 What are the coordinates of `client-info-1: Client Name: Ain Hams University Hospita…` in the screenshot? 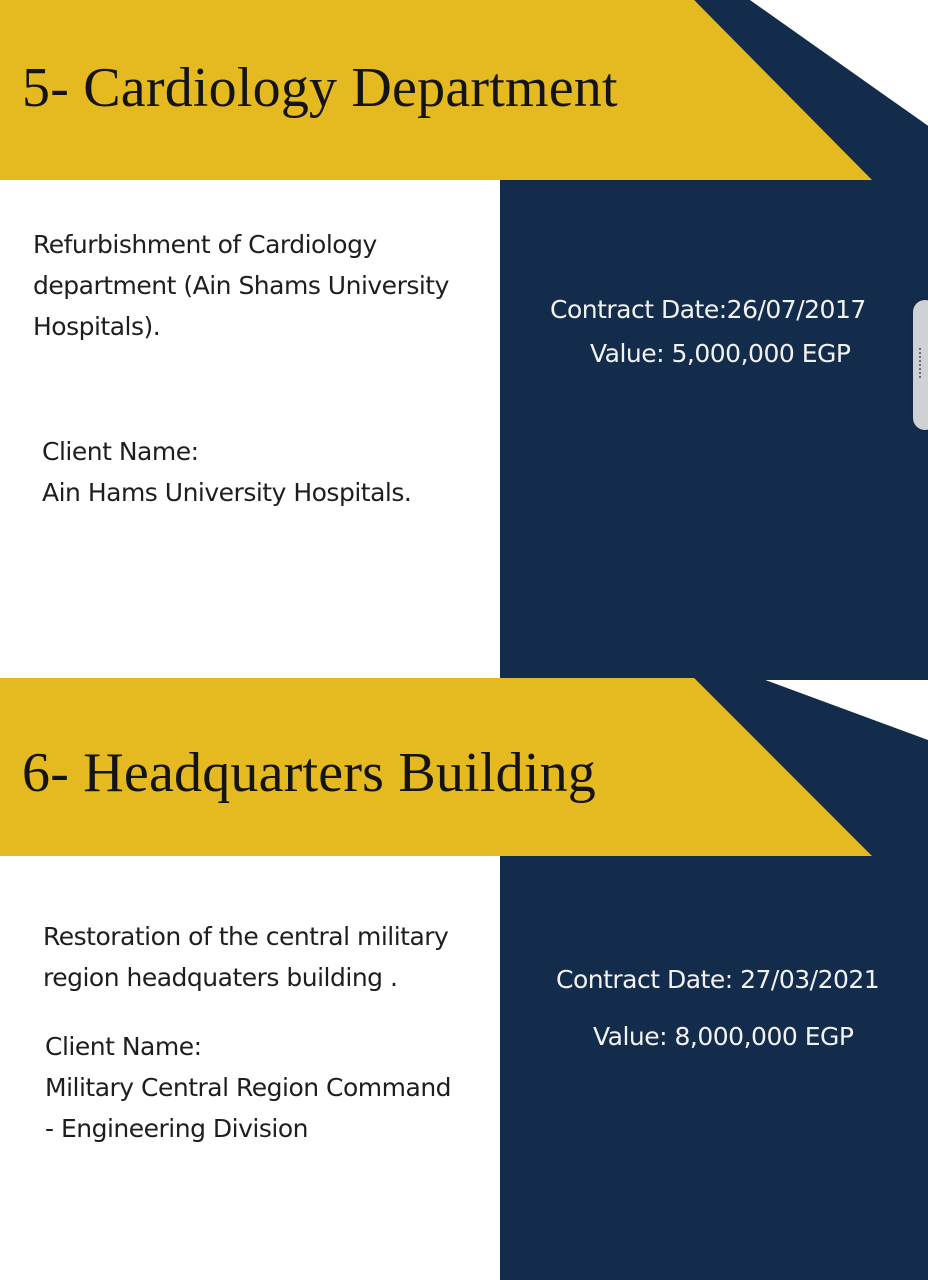 It's located at (227, 472).